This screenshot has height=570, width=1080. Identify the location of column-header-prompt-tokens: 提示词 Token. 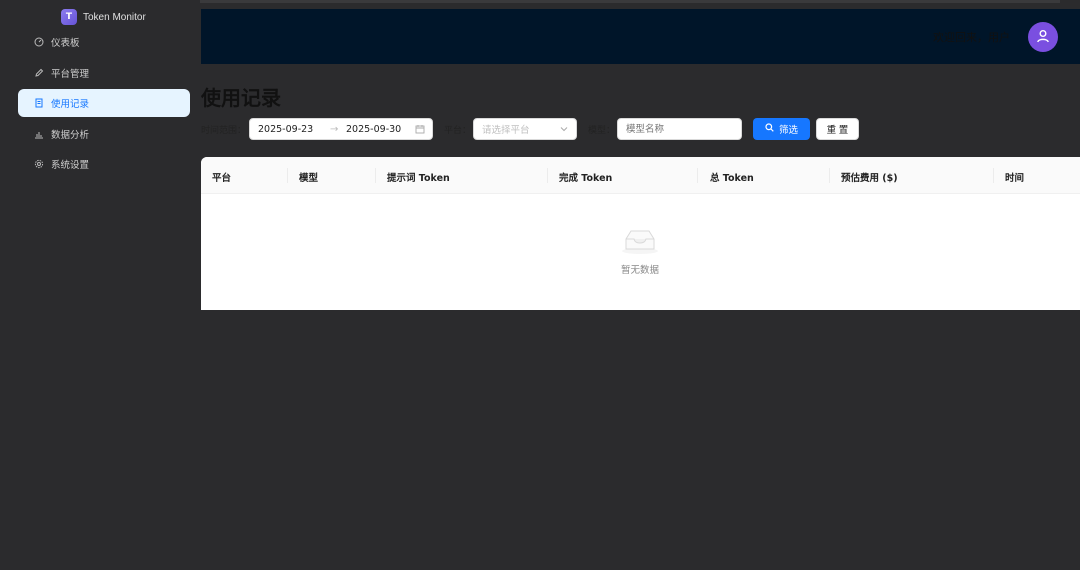
(418, 177).